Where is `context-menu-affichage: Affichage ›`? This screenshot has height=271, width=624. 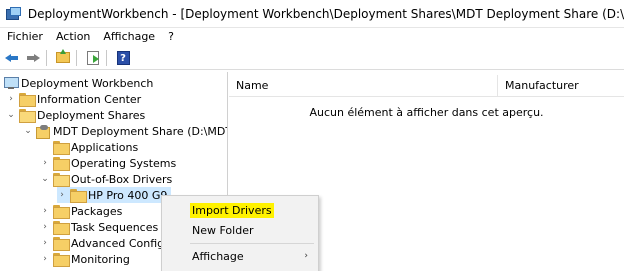
context-menu-affichage: Affichage › is located at coordinates (240, 256).